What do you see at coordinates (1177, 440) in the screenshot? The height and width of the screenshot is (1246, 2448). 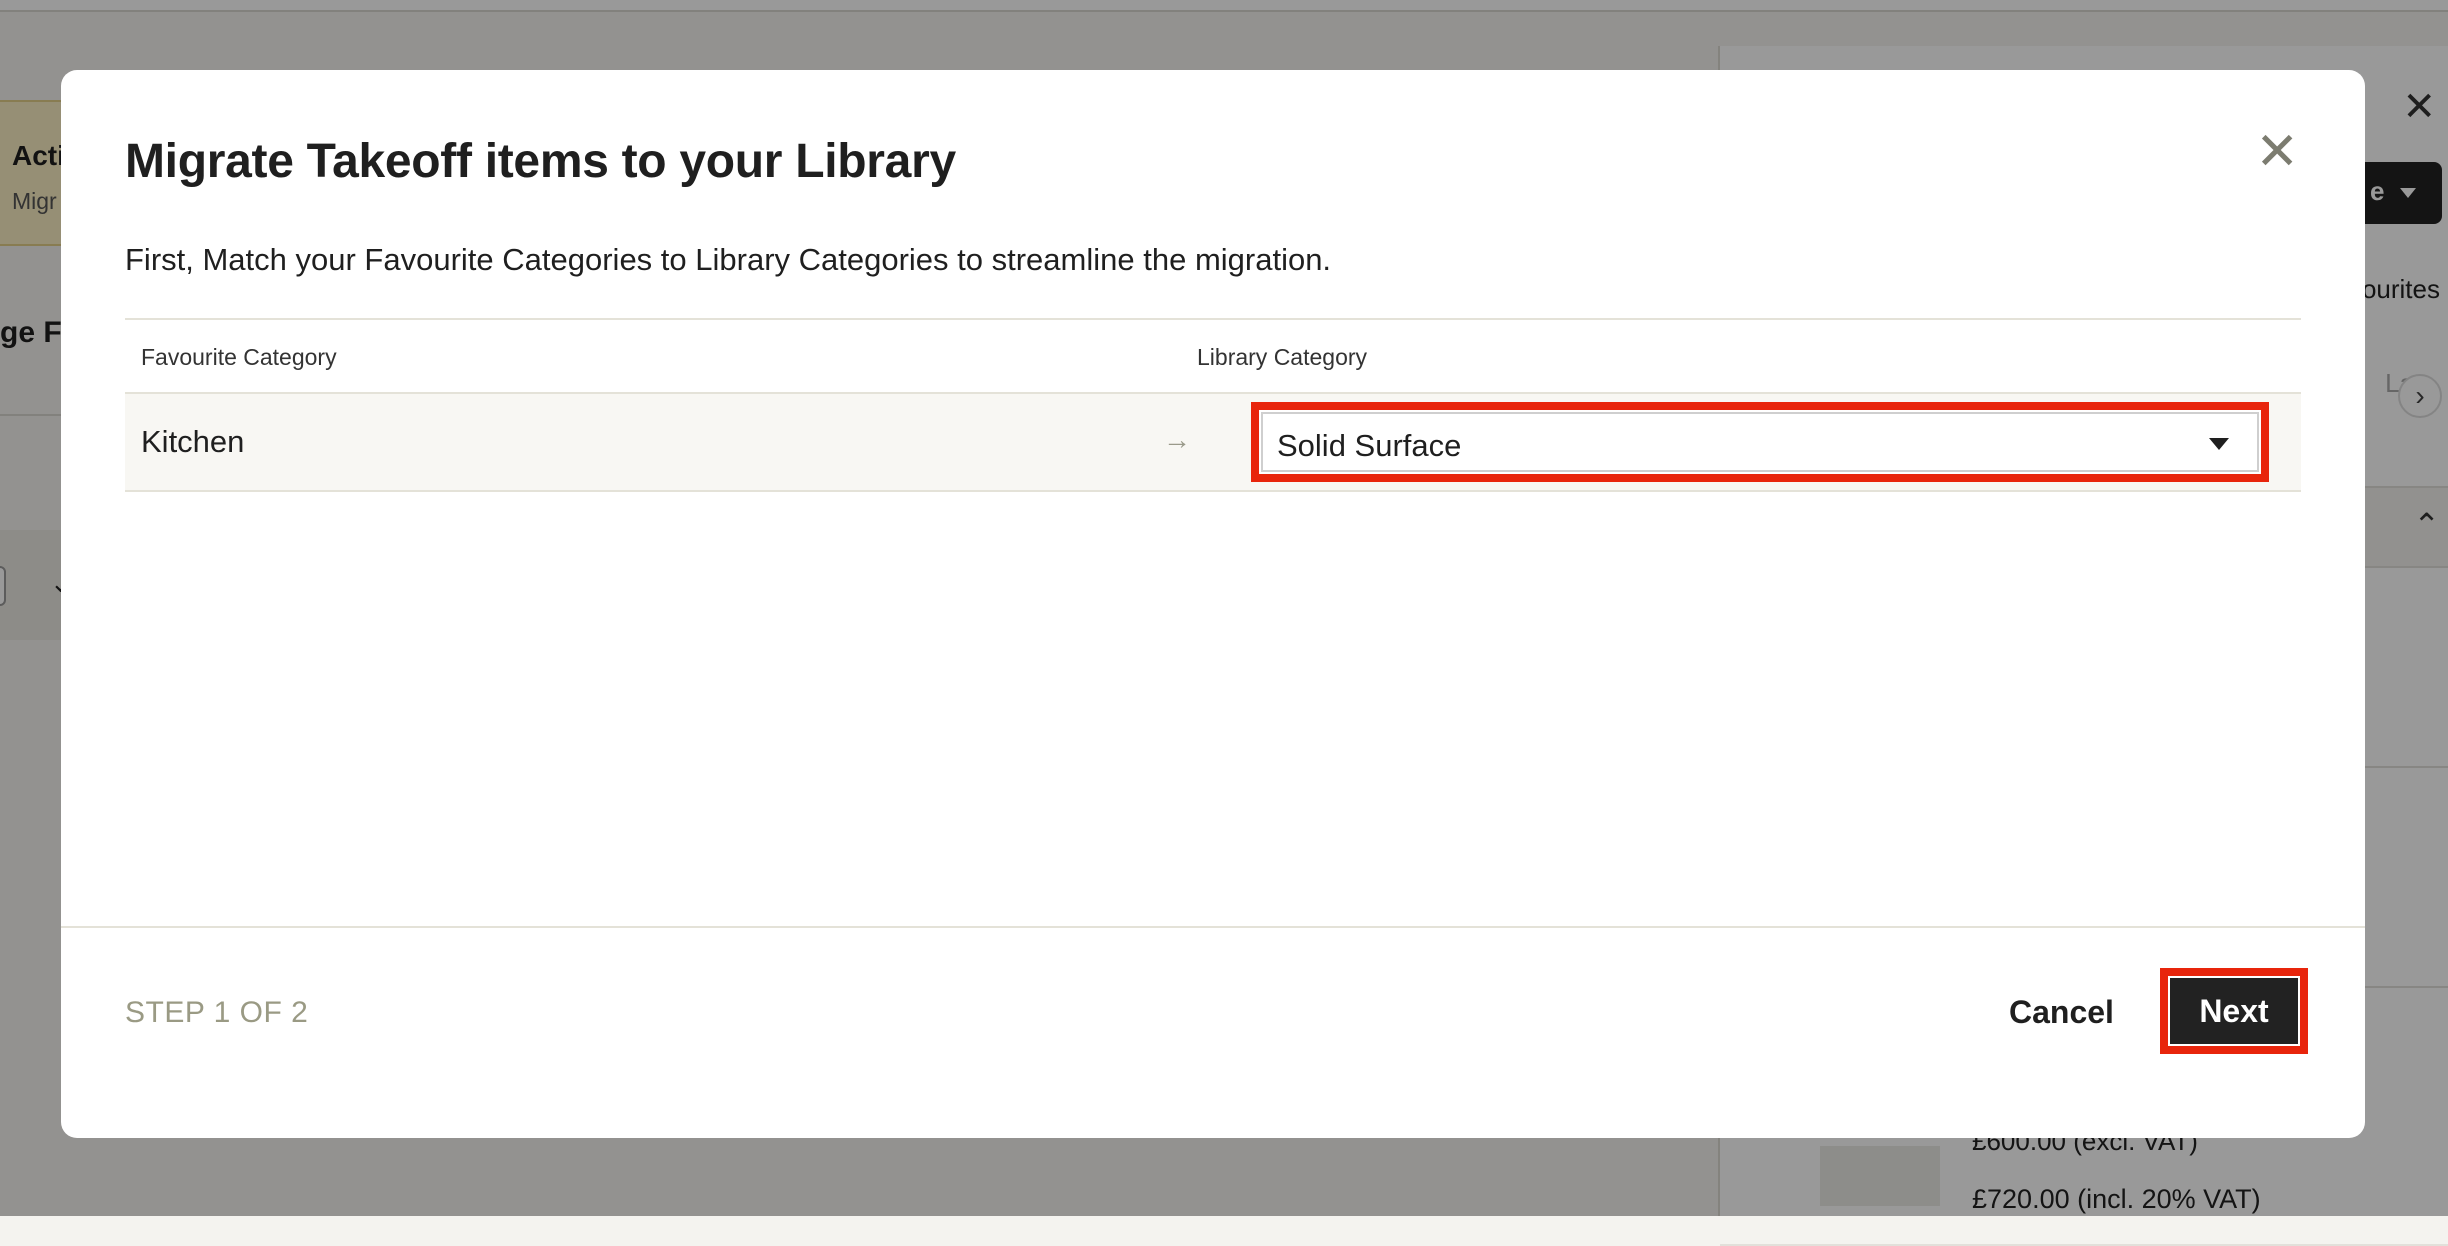 I see `arrow-right-icon: →` at bounding box center [1177, 440].